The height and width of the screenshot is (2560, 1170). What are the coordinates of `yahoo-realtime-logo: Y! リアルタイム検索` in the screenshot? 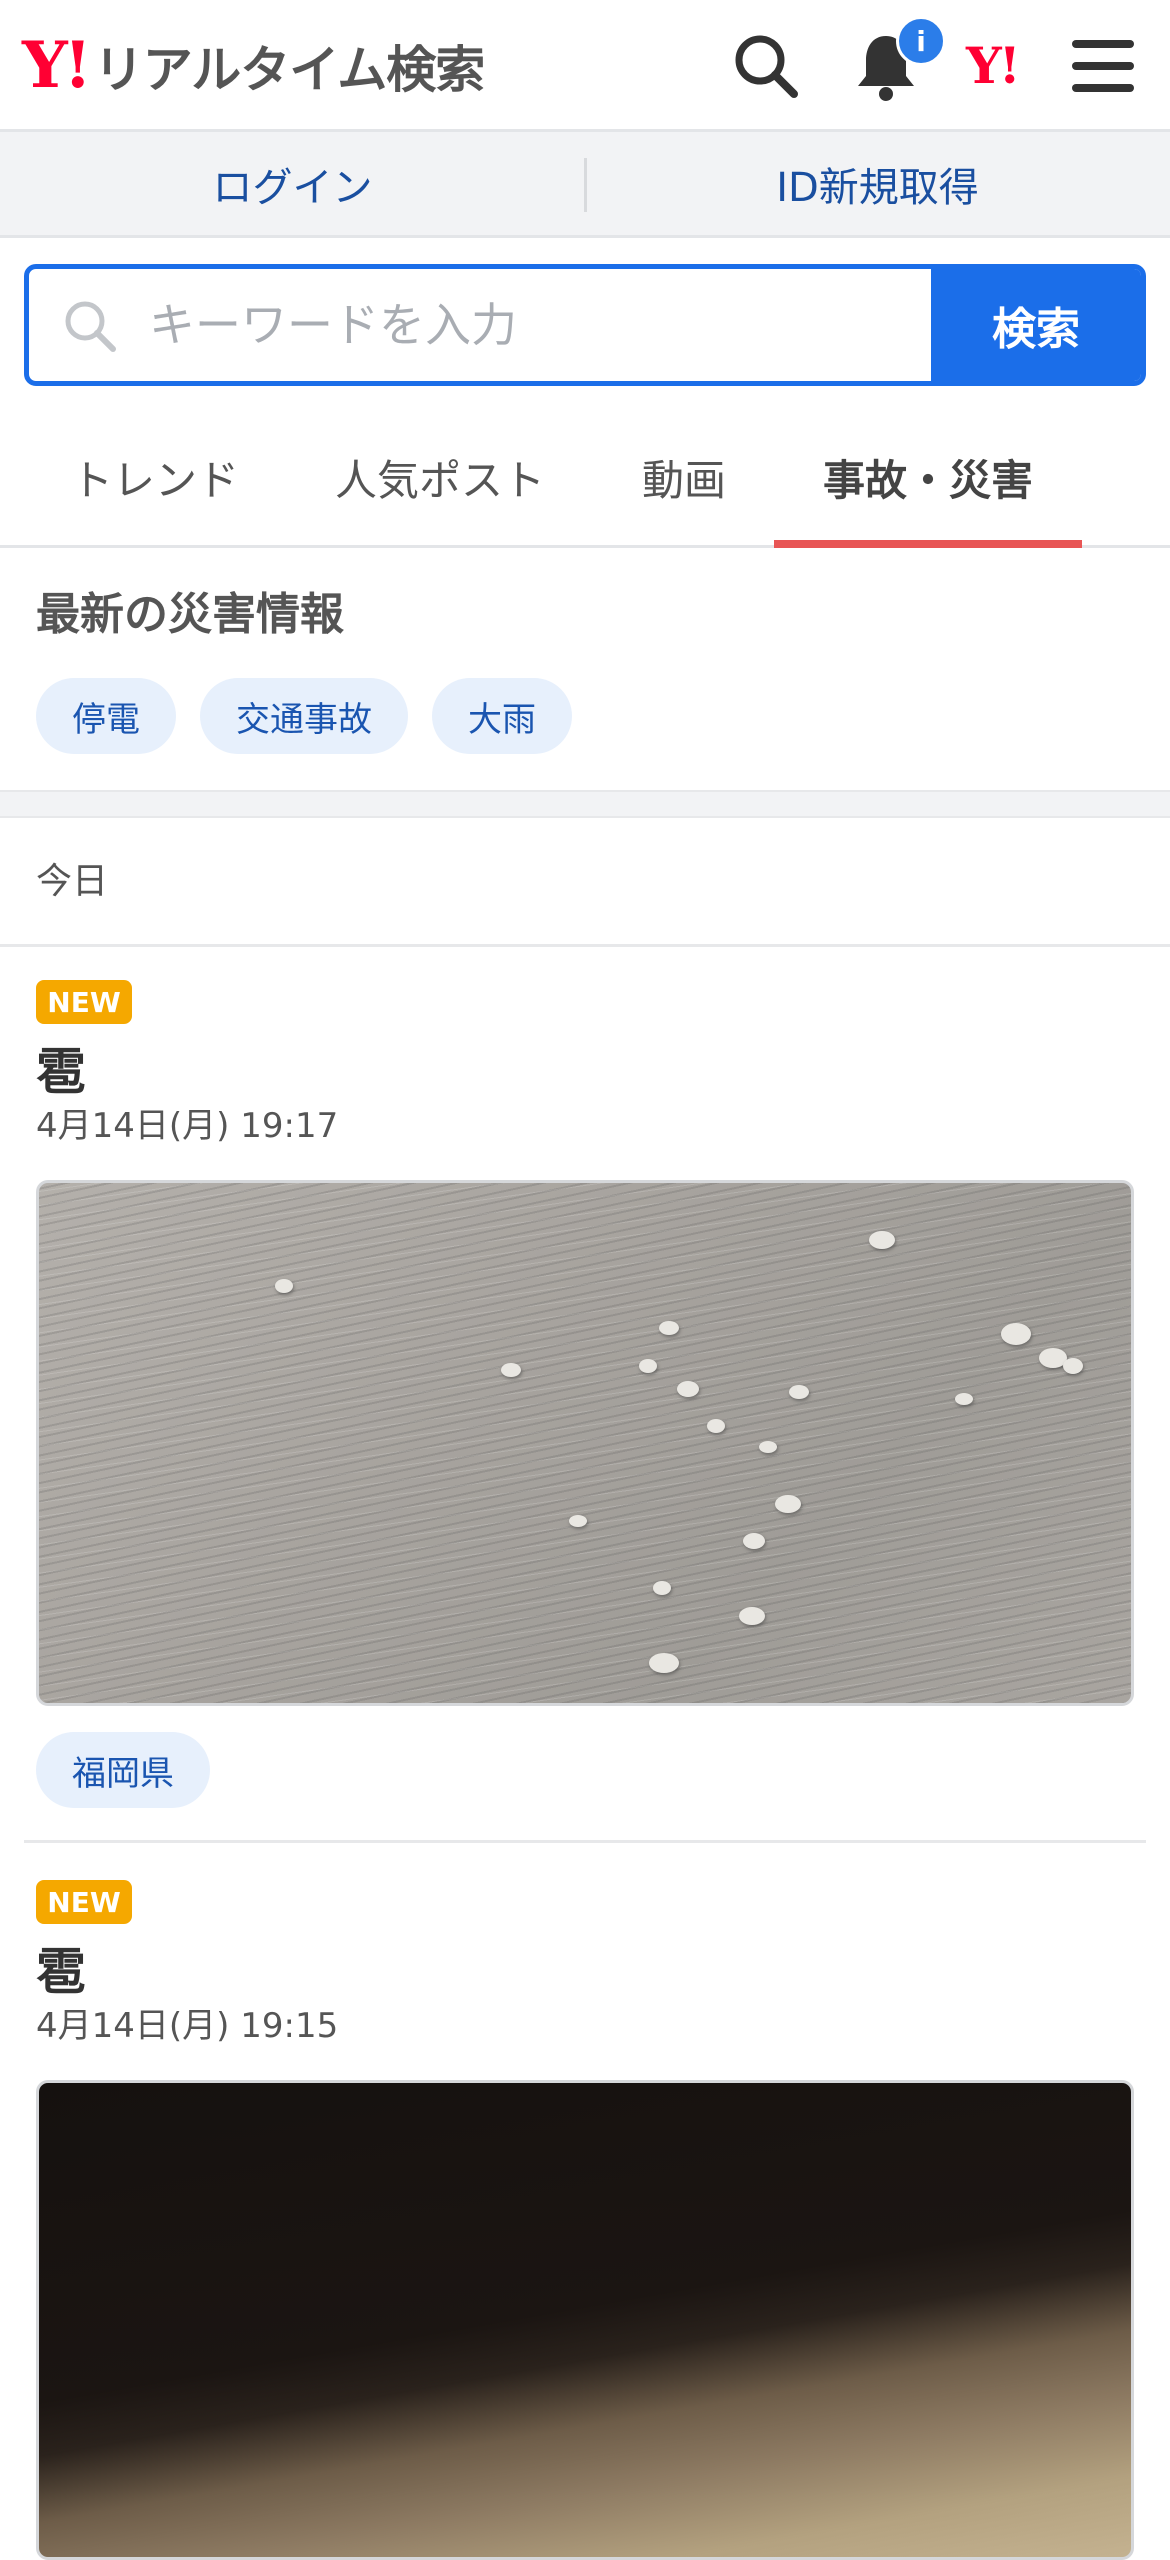 It's located at (253, 66).